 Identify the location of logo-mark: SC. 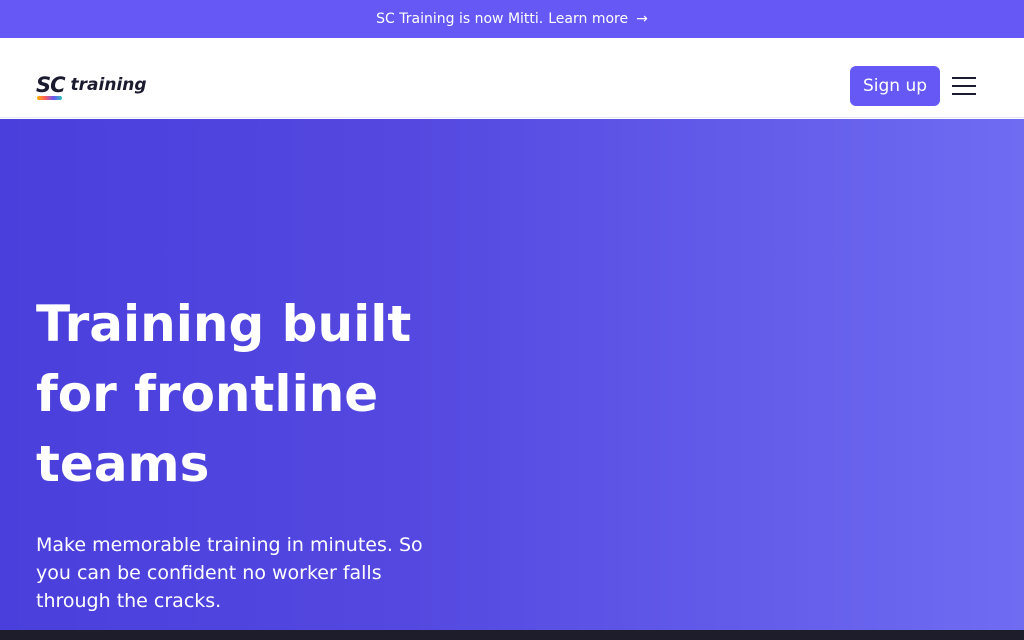
(51, 86).